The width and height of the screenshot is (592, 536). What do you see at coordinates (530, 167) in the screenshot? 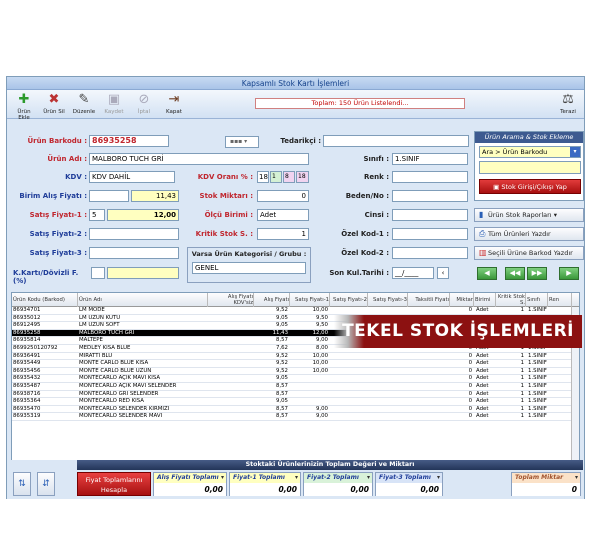
I see `search-input` at bounding box center [530, 167].